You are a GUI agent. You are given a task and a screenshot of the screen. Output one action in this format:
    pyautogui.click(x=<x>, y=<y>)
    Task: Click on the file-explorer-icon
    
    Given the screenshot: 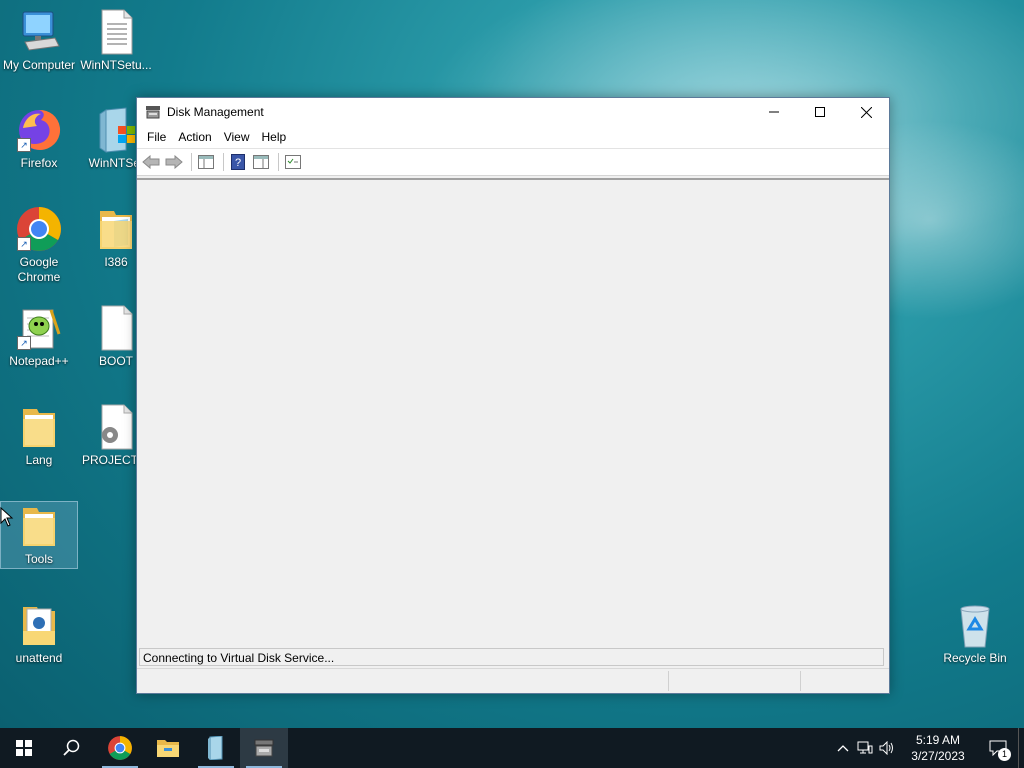 What is the action you would take?
    pyautogui.click(x=168, y=748)
    